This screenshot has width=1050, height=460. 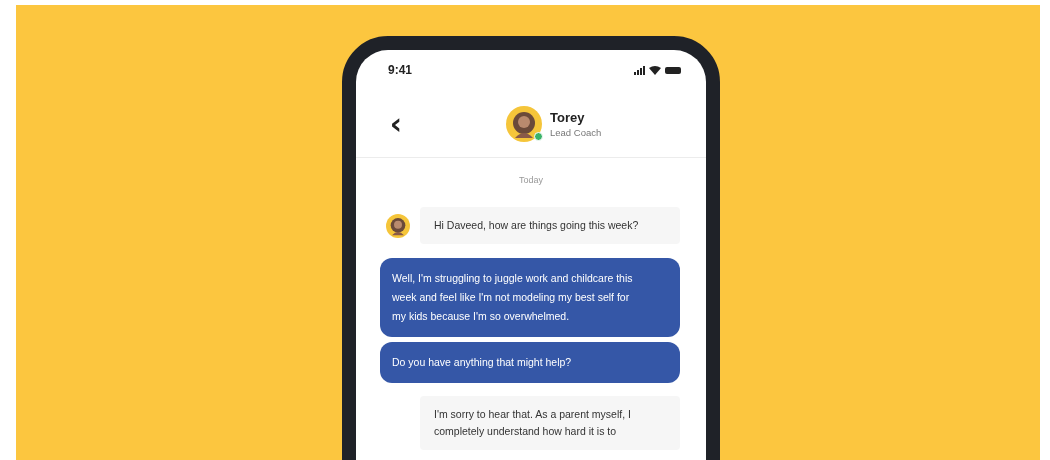 I want to click on contact-role: Lead Coach, so click(x=576, y=132).